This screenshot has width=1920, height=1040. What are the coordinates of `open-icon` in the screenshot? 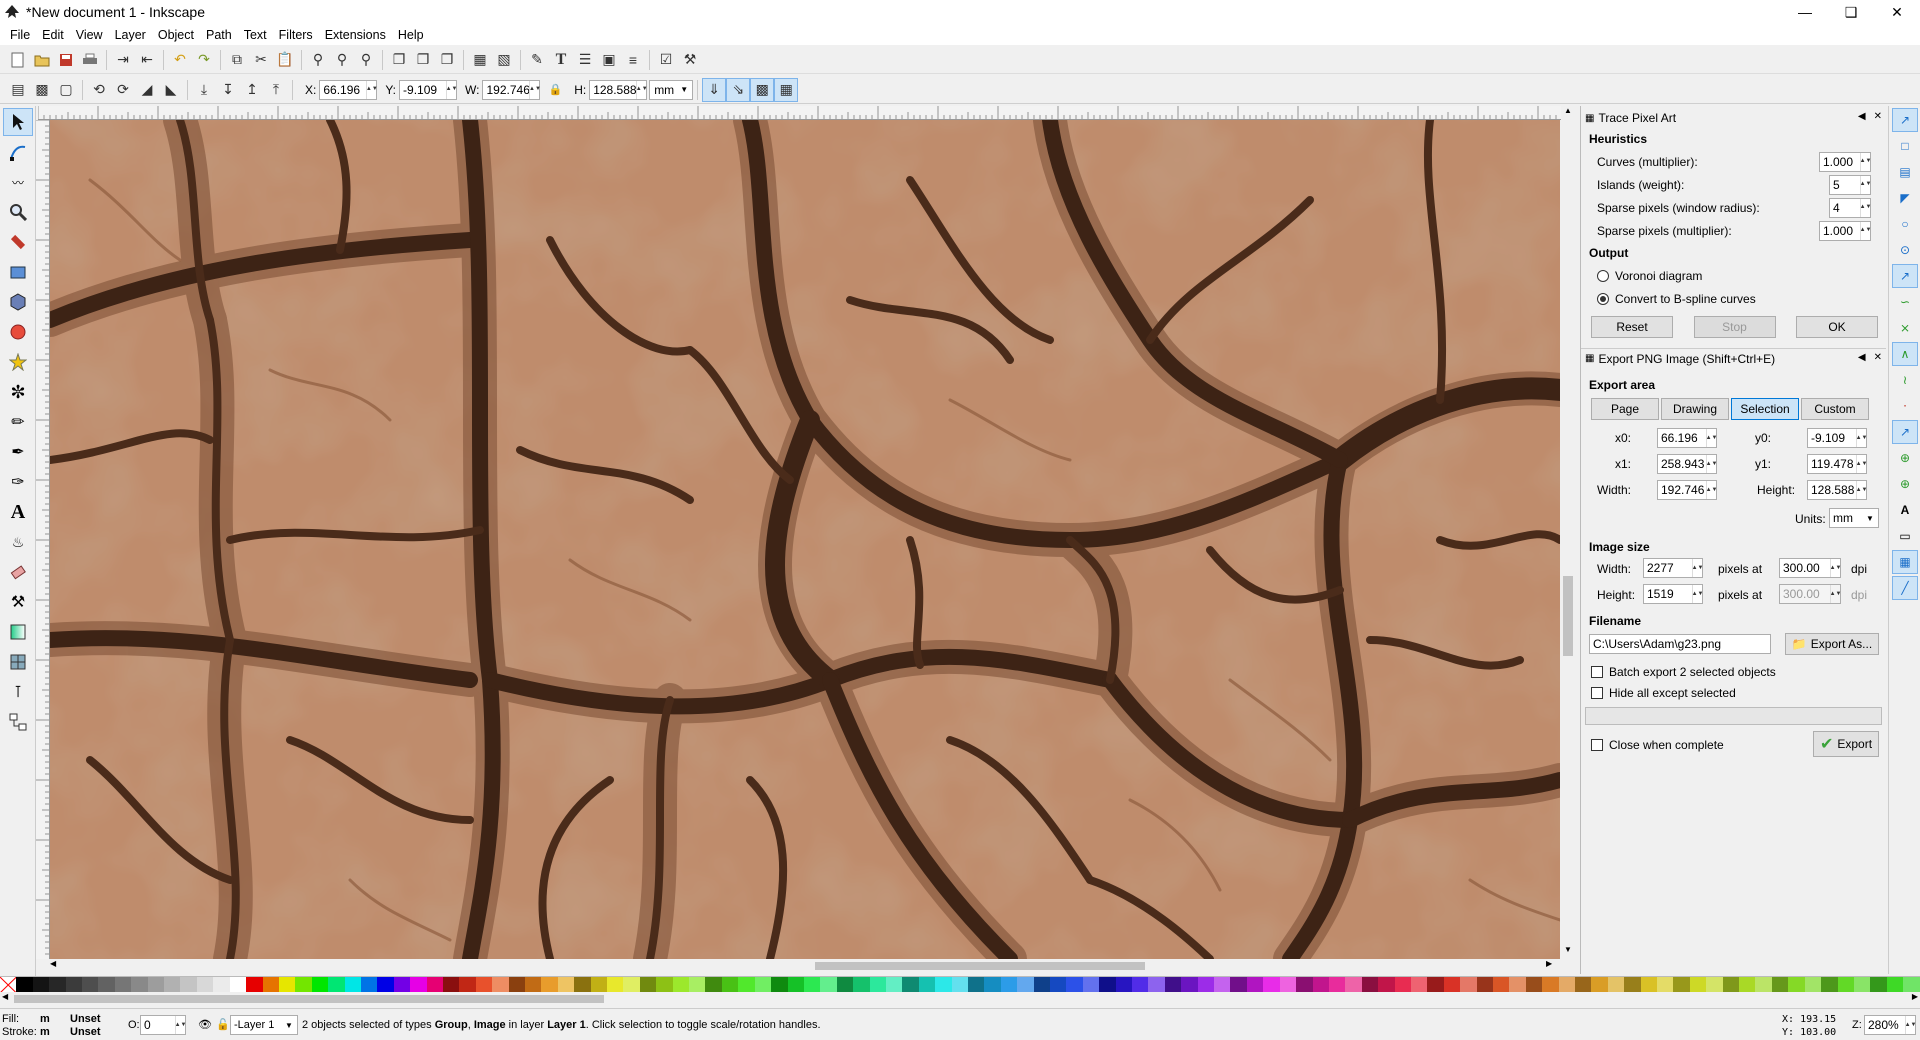 It's located at (42, 60).